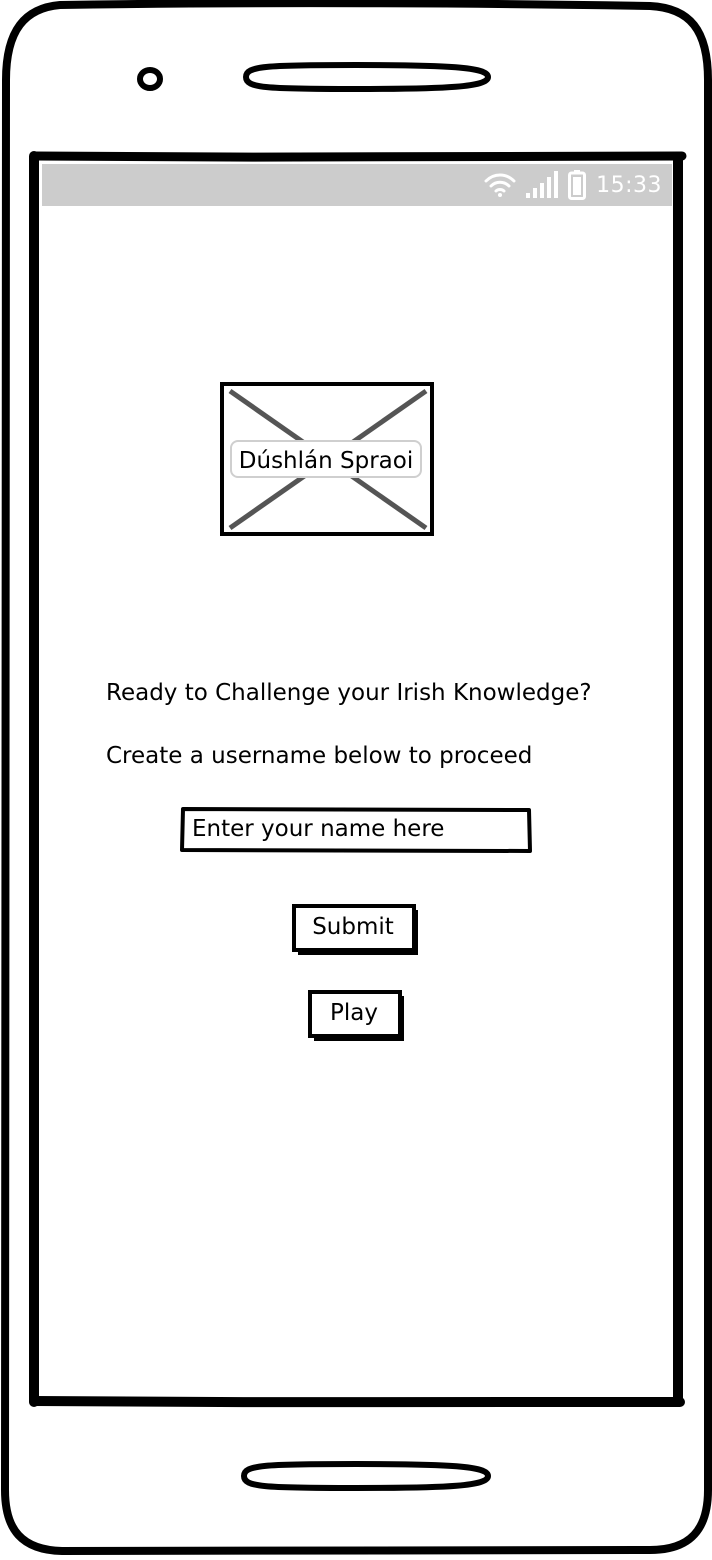  Describe the element at coordinates (354, 1013) in the screenshot. I see `play-button-label: Play` at that location.